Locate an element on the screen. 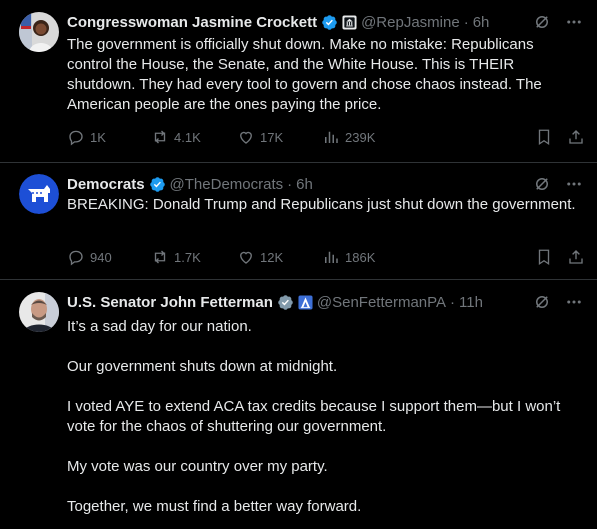  repost-button: 4.1K is located at coordinates (194, 137).